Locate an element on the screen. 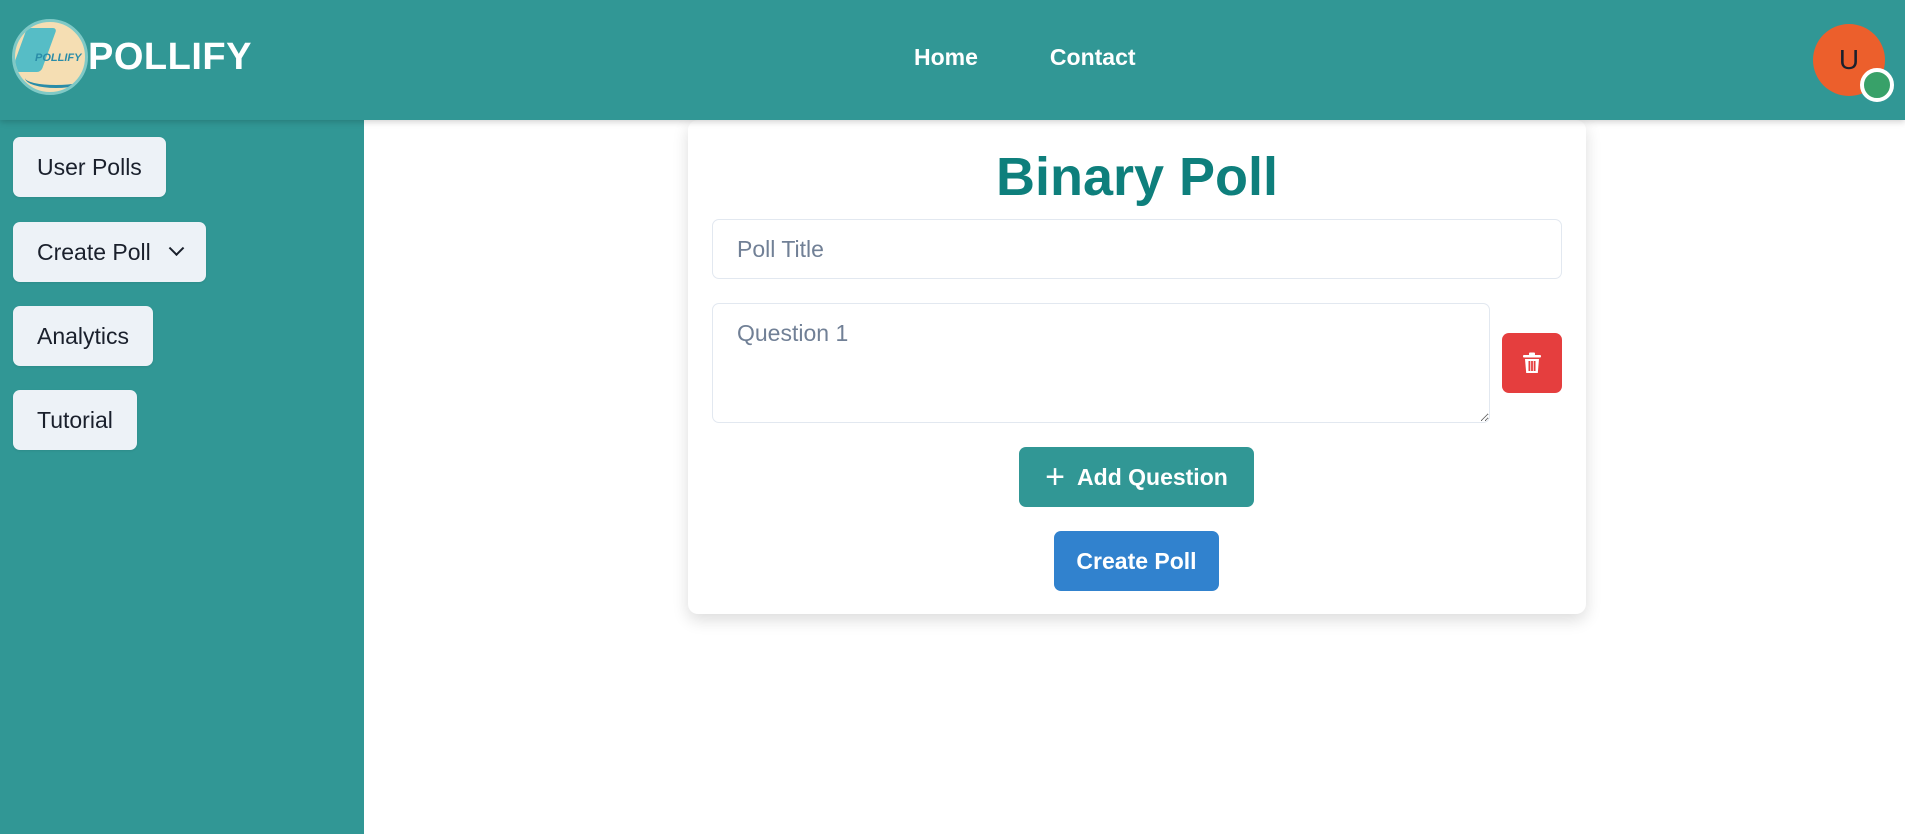 The height and width of the screenshot is (834, 1905). trash-icon is located at coordinates (1532, 362).